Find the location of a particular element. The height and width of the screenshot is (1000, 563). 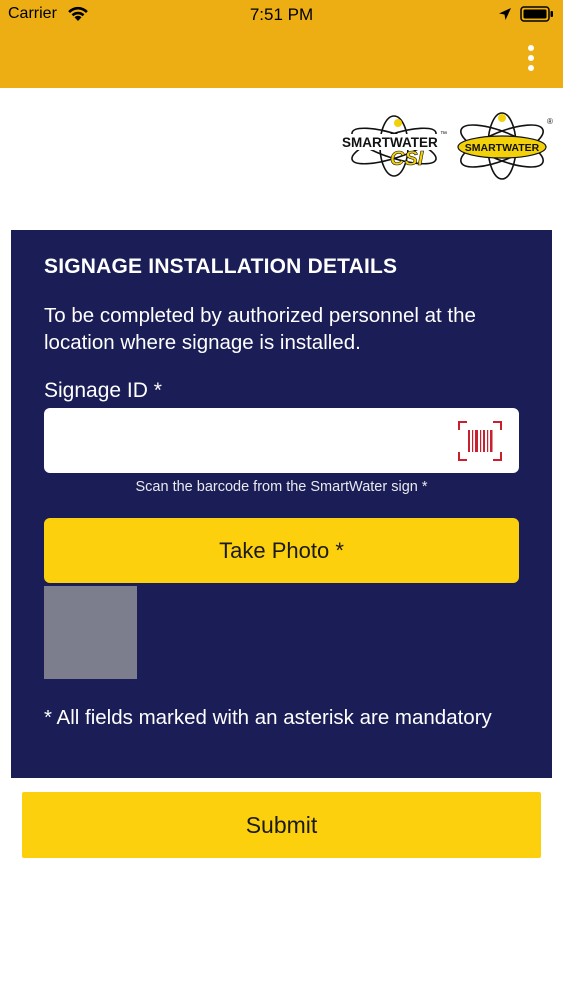

sw-logo-text: SMARTWATER is located at coordinates (502, 148).